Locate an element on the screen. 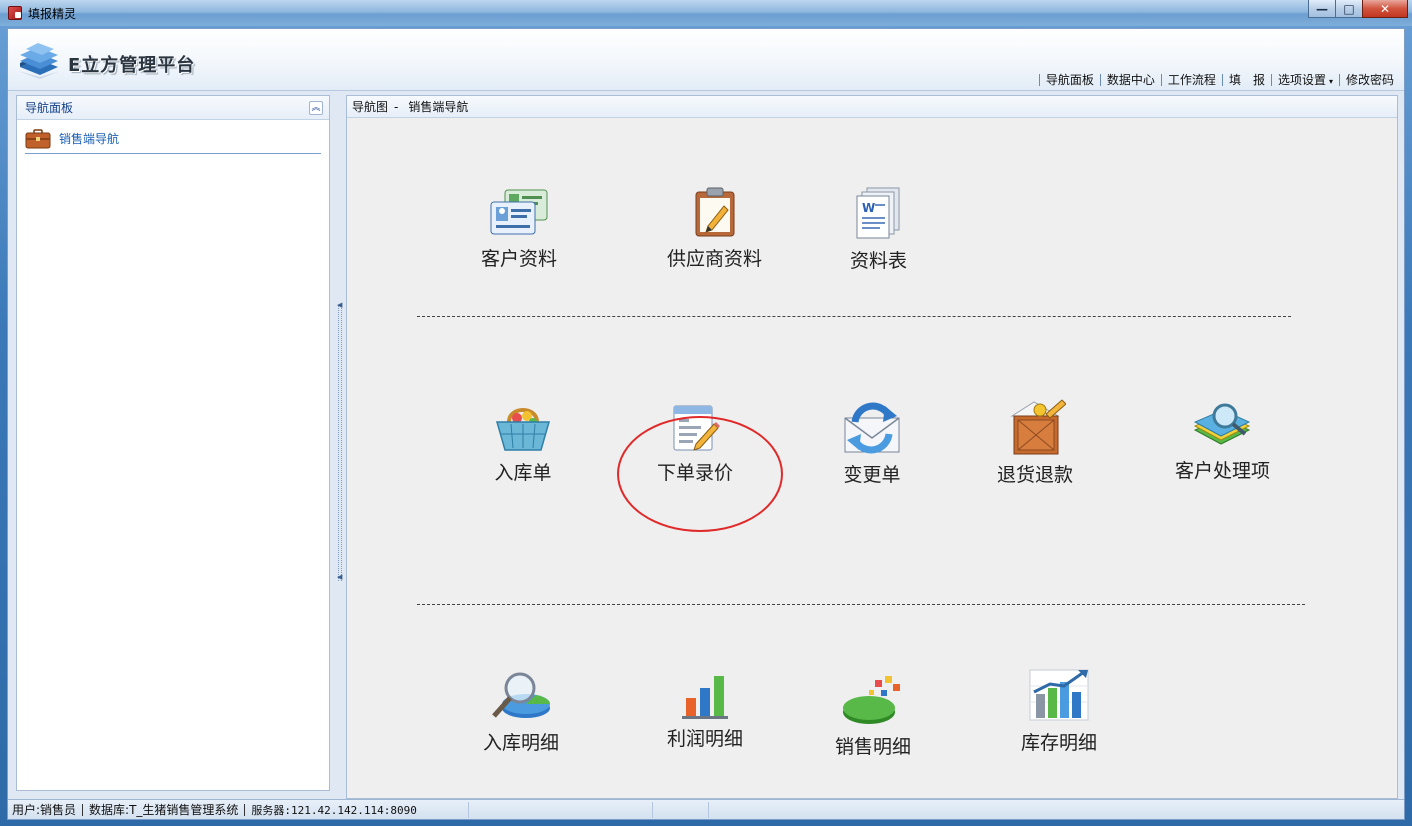  sidebar-item-label: 销售端导航 is located at coordinates (89, 139).